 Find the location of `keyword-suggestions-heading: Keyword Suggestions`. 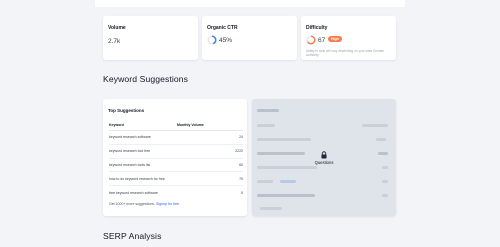

keyword-suggestions-heading: Keyword Suggestions is located at coordinates (146, 79).